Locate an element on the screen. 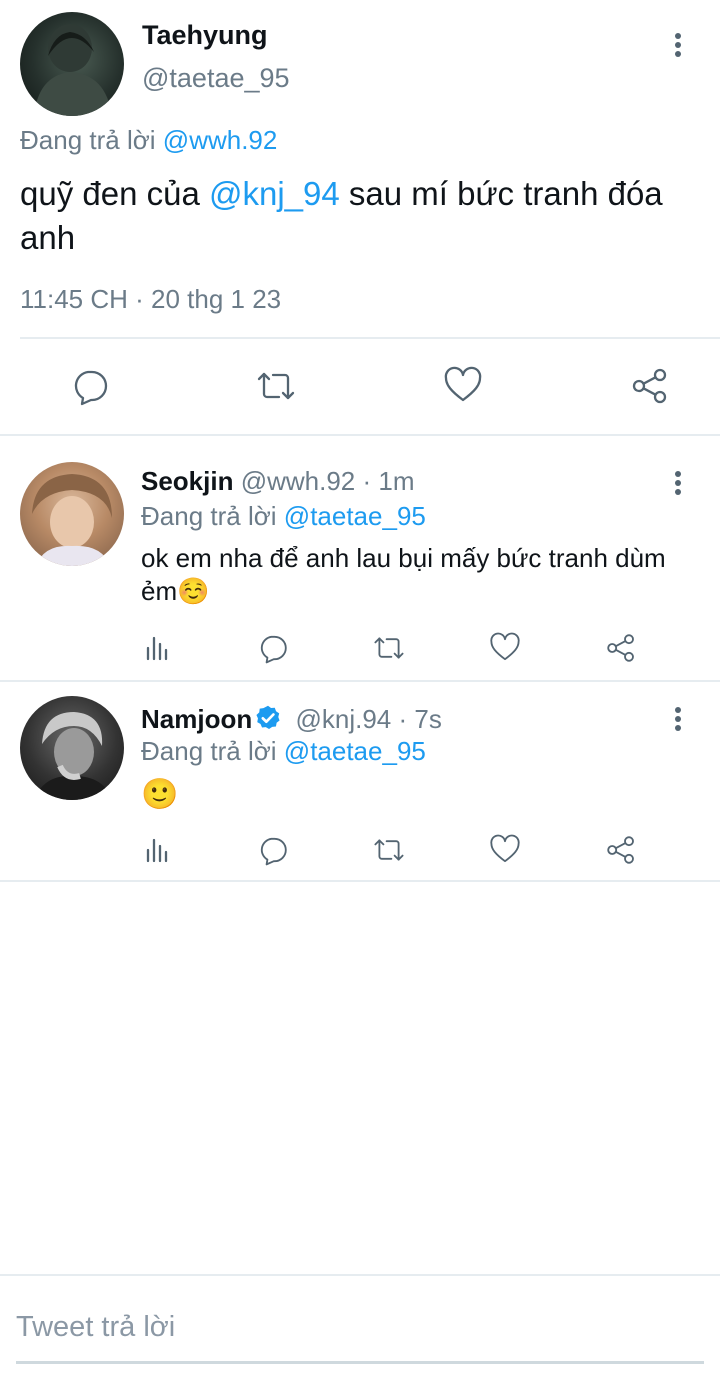  author-handle: @wwh.92 is located at coordinates (298, 481).